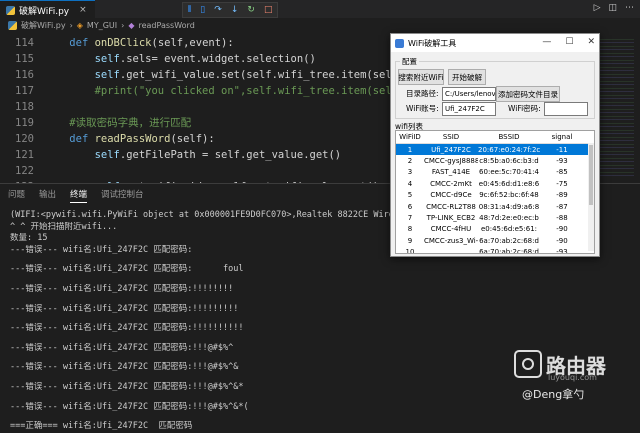  I want to click on table-row: 9 CMCC-zus3_Wi- 6a:70:ab:2c:68:d -90, so click(495, 240).